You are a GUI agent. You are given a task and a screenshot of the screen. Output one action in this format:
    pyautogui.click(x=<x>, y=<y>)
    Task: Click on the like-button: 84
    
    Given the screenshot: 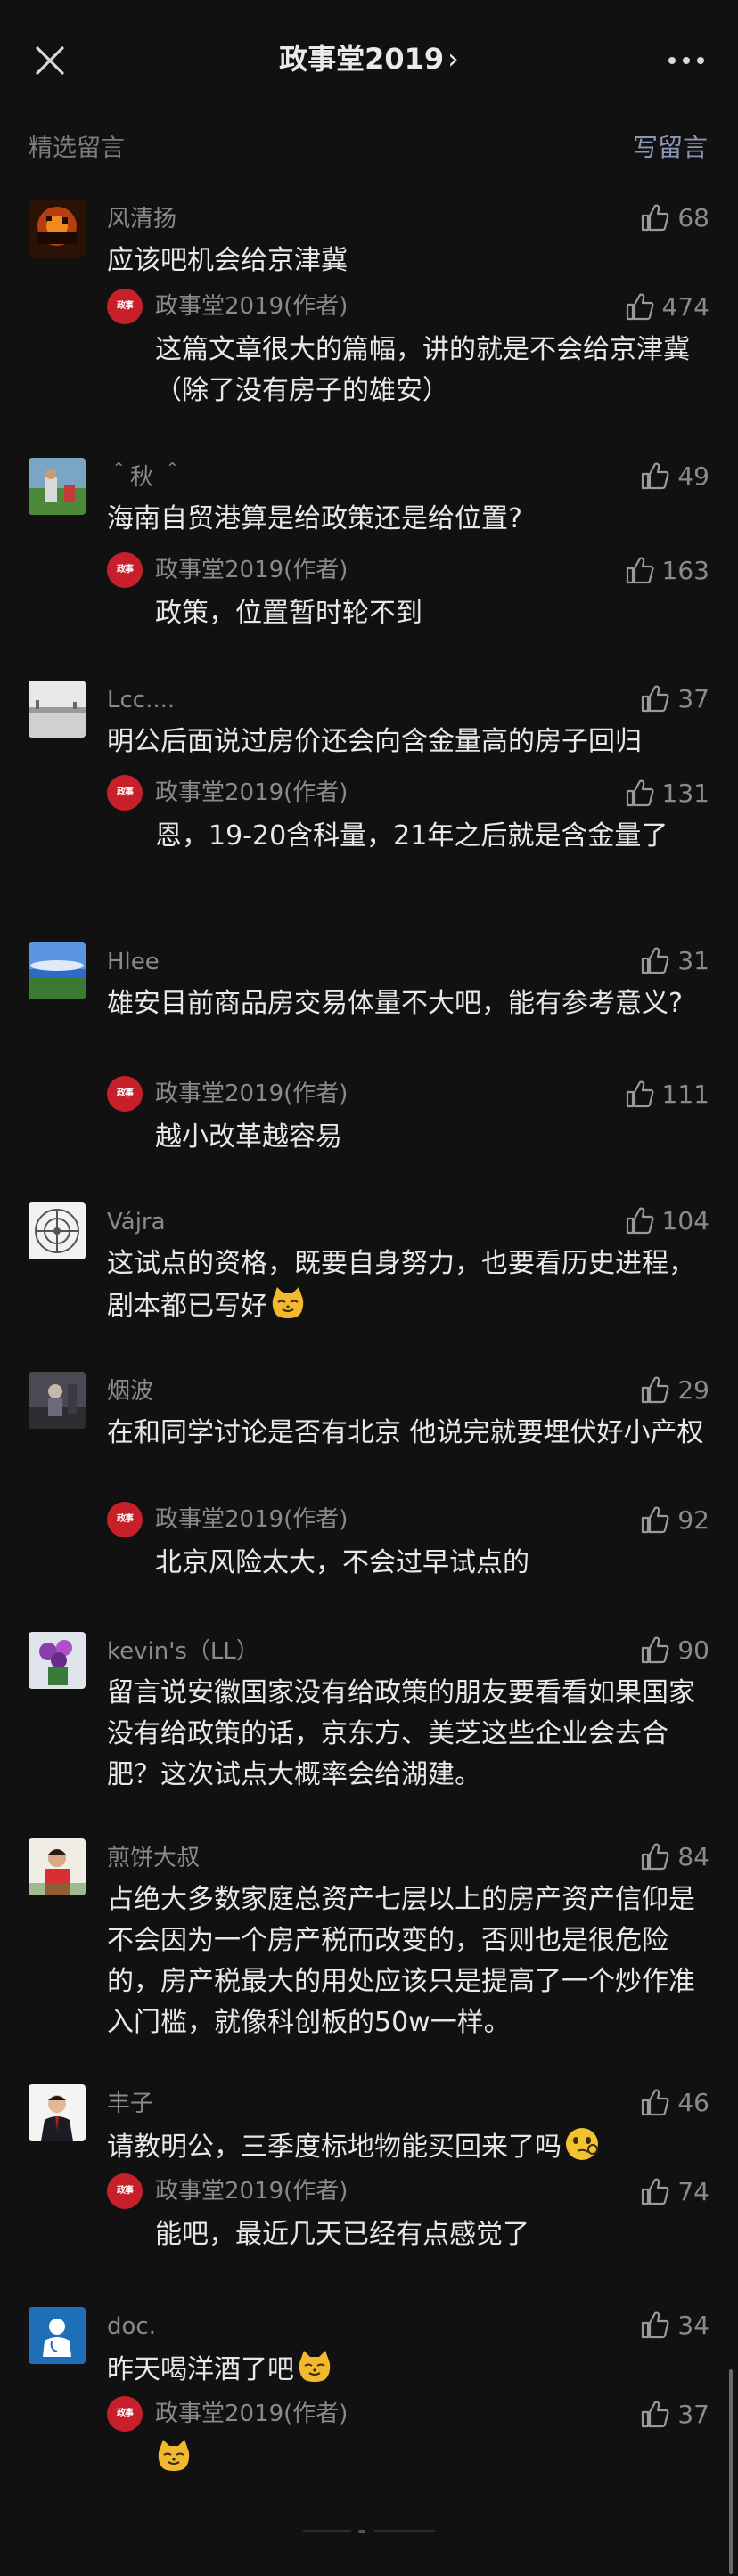 What is the action you would take?
    pyautogui.click(x=675, y=1856)
    